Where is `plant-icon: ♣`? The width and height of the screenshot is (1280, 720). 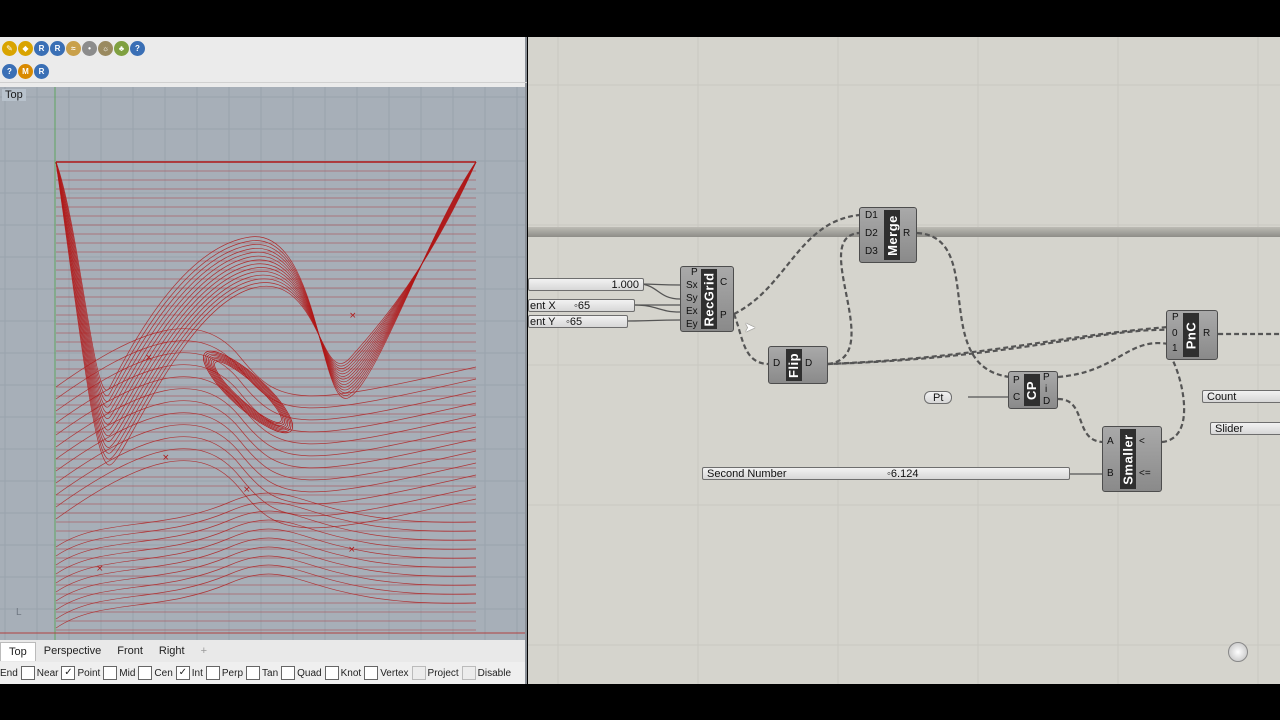
plant-icon: ♣ is located at coordinates (121, 48).